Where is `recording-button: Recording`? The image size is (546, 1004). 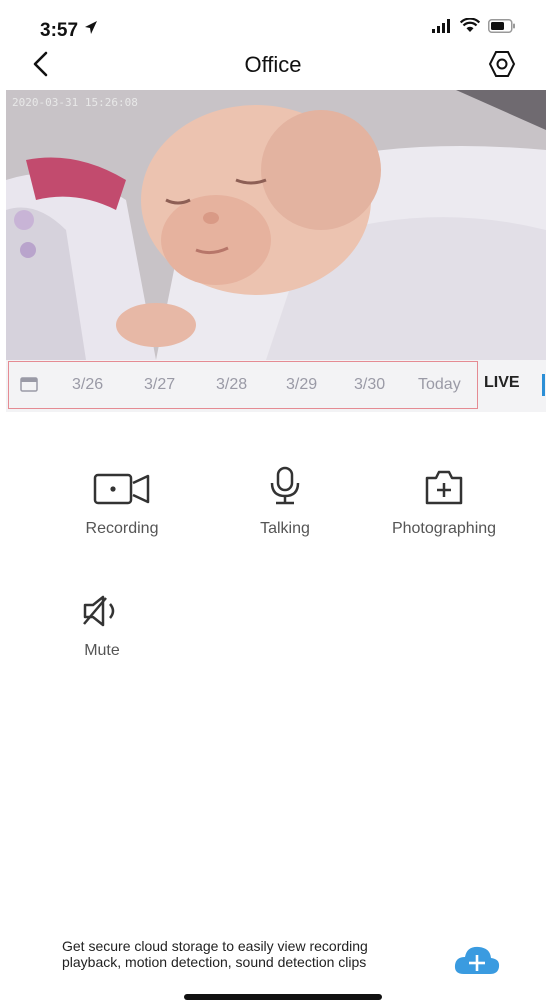 recording-button: Recording is located at coordinates (122, 505).